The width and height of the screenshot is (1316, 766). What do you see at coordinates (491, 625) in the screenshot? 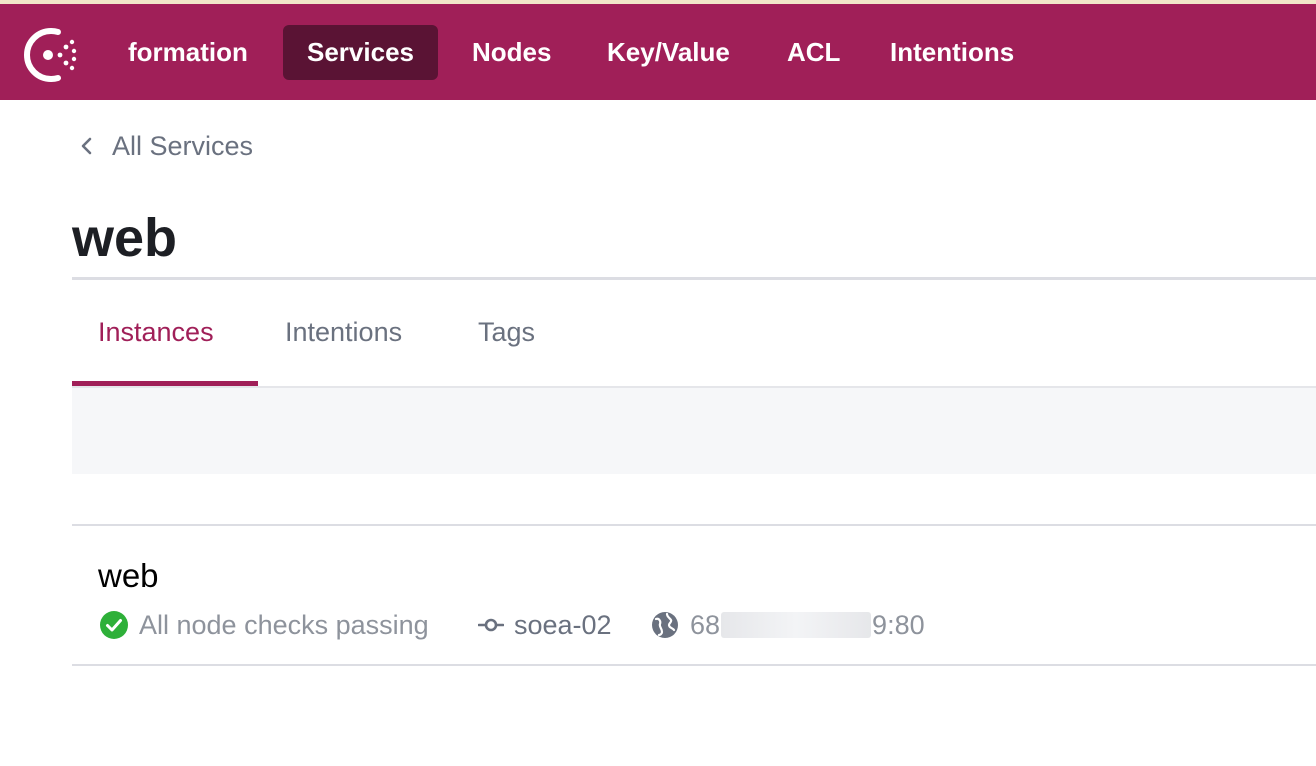
I see `node-icon` at bounding box center [491, 625].